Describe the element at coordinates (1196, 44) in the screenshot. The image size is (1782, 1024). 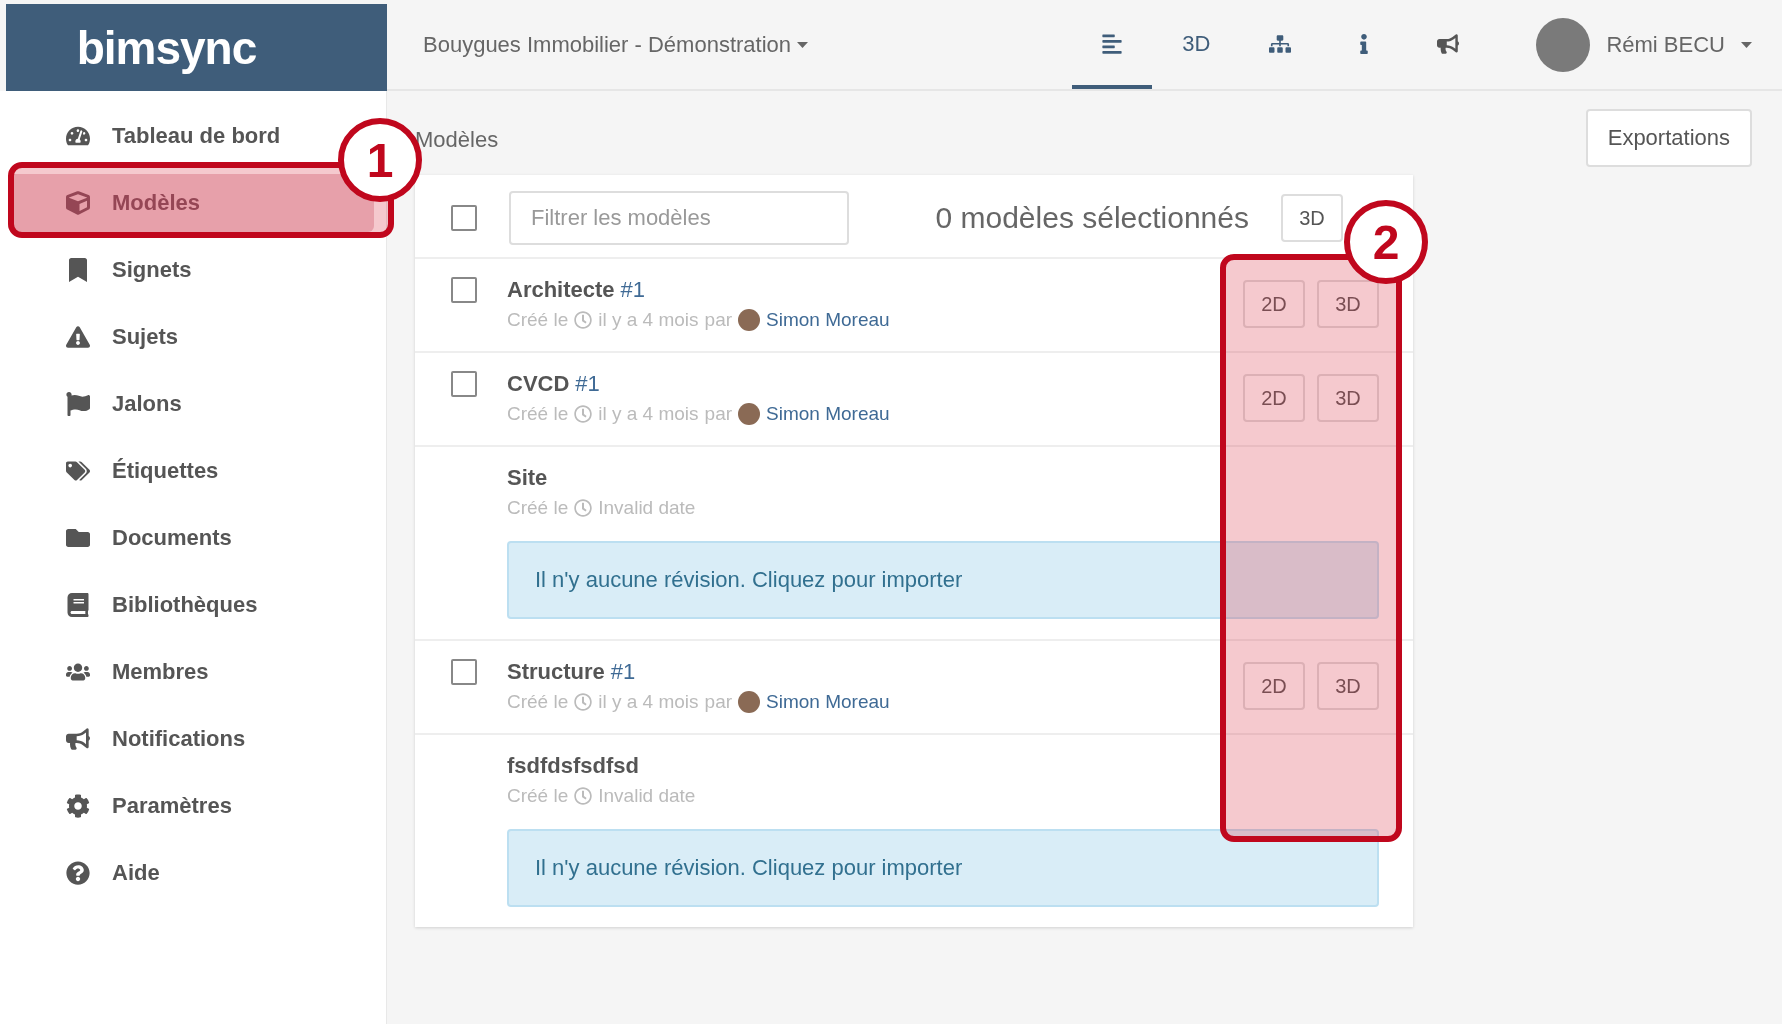
I see `nav-tab: 3D` at that location.